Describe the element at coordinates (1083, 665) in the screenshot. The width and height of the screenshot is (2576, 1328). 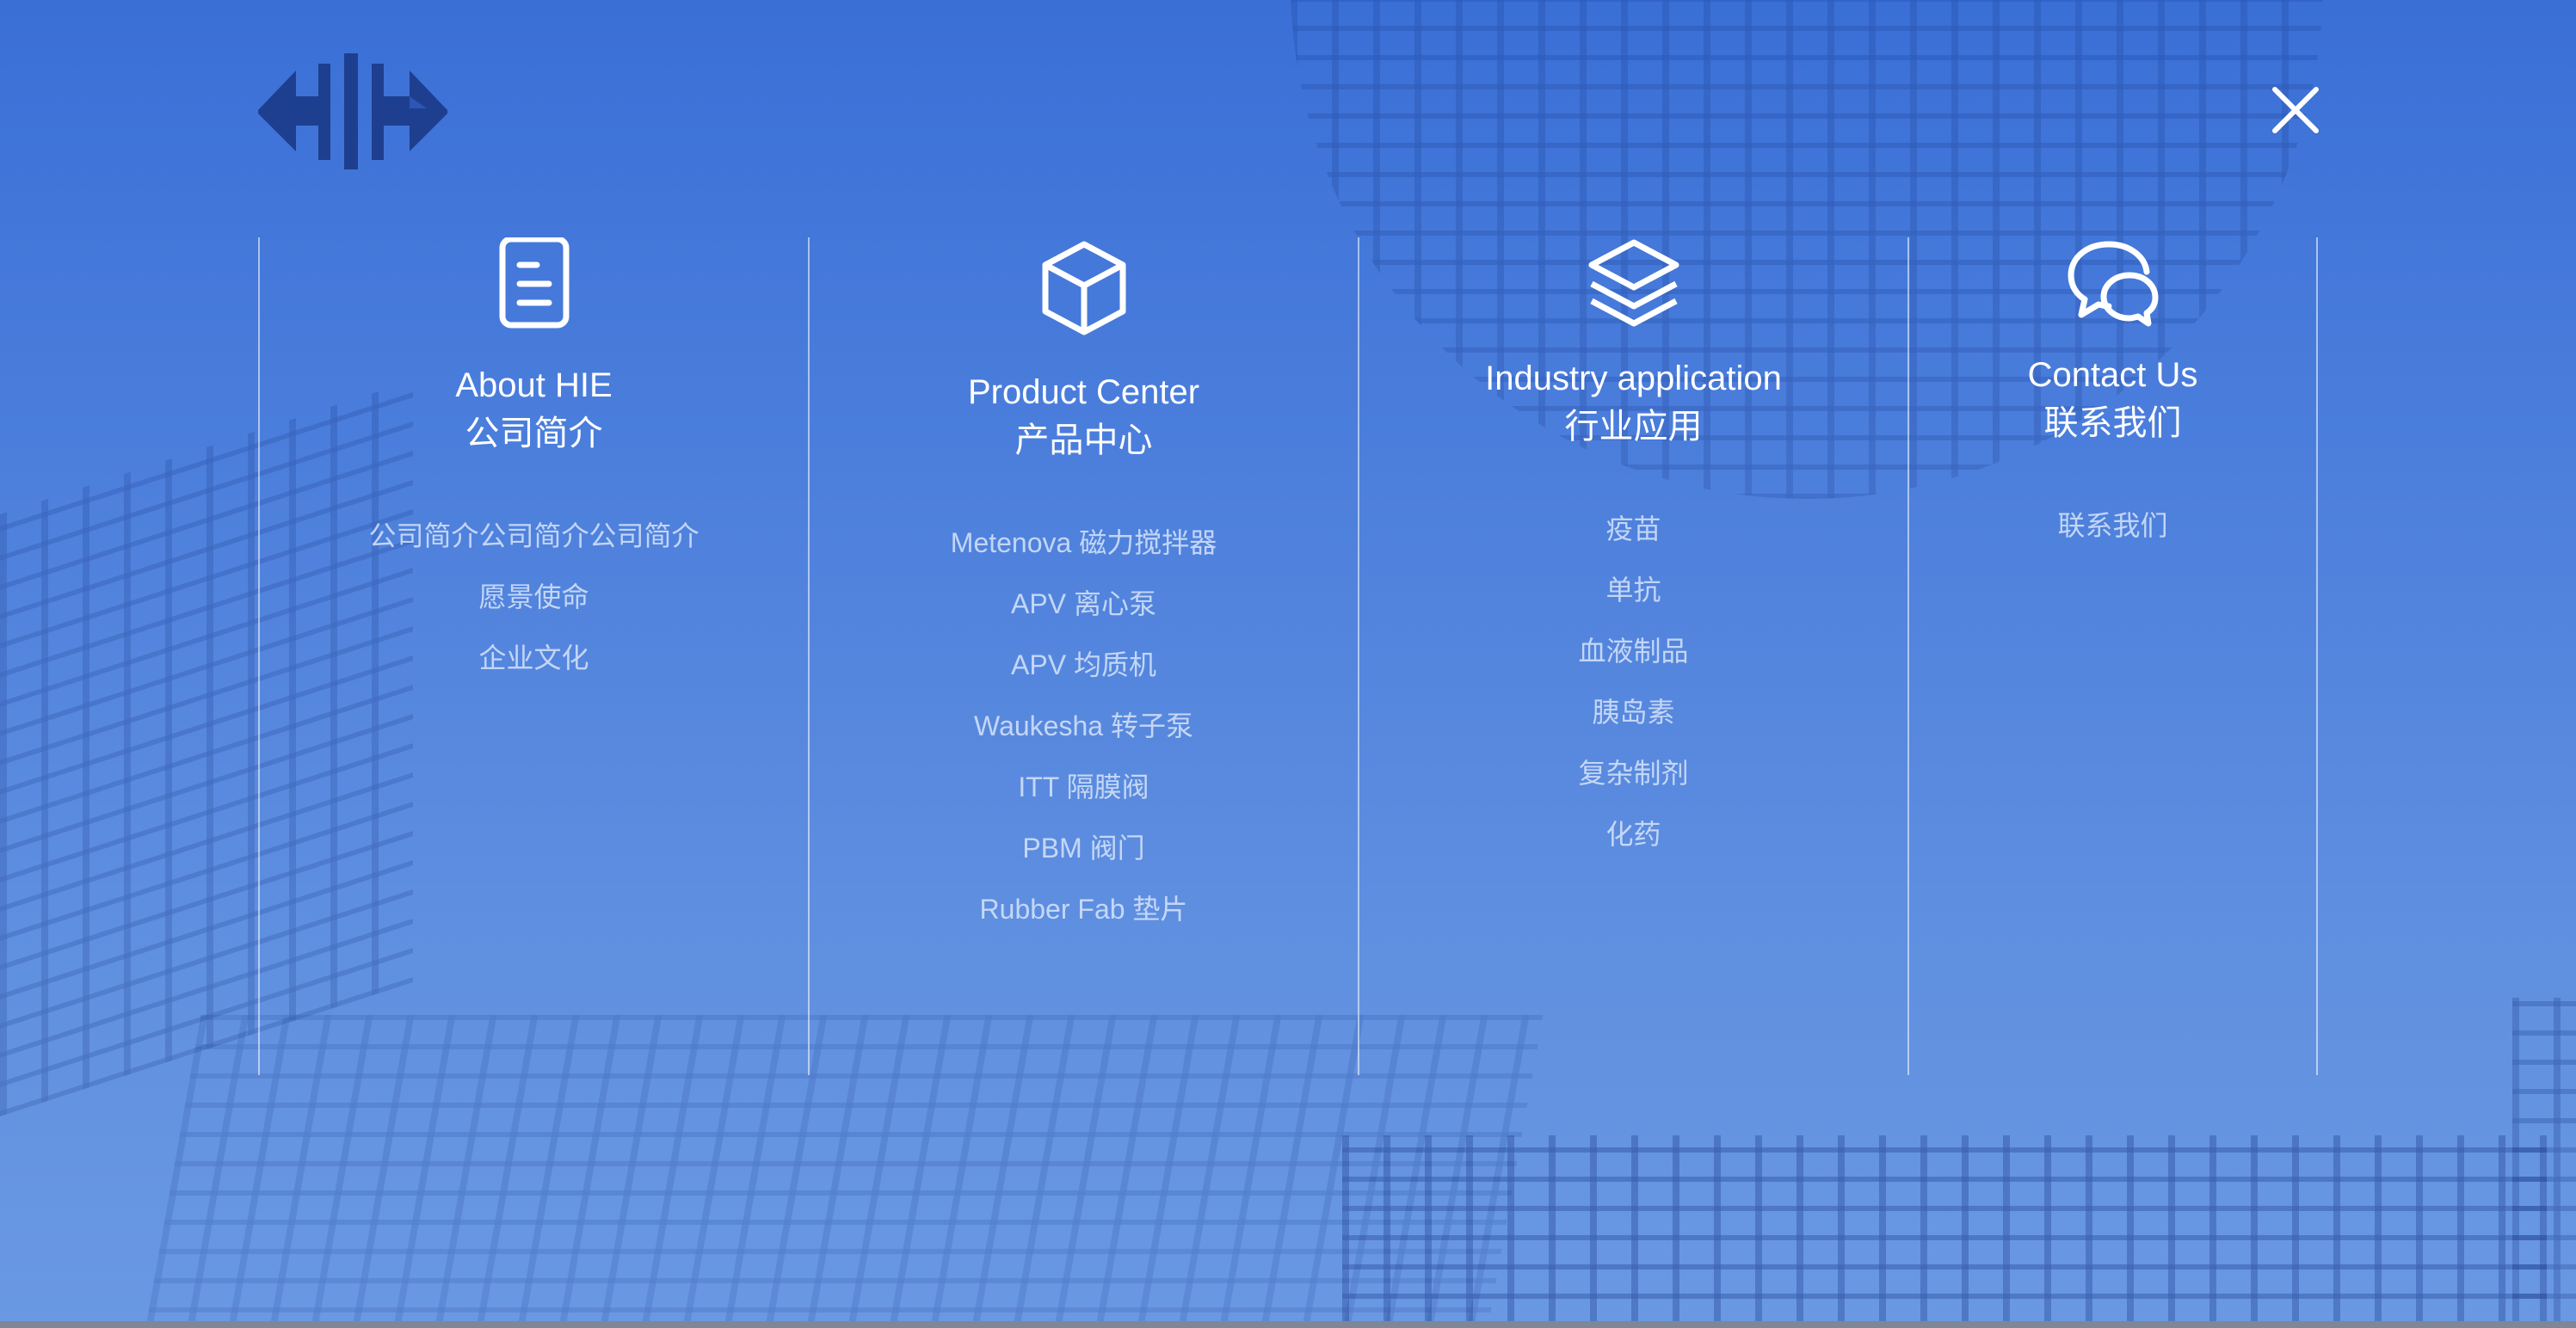
I see `menu-link: APV 均质机` at that location.